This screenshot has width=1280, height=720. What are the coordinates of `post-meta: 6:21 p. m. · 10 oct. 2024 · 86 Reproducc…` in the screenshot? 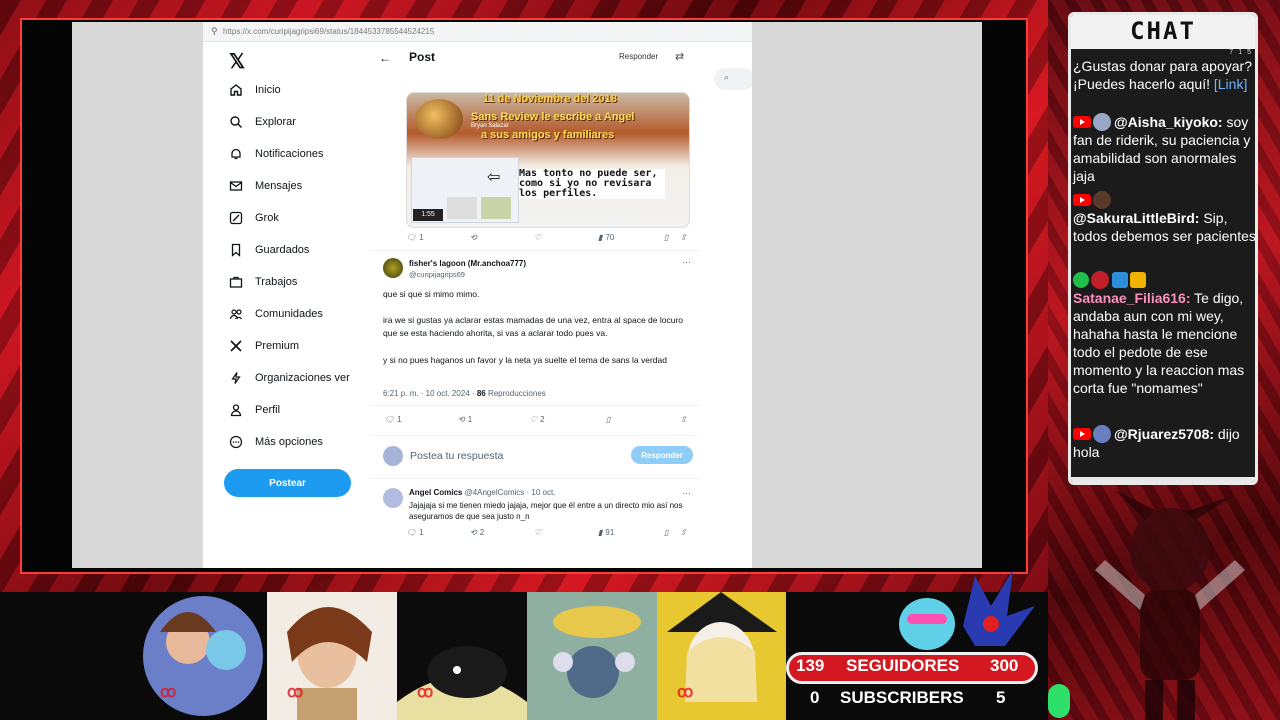 It's located at (464, 393).